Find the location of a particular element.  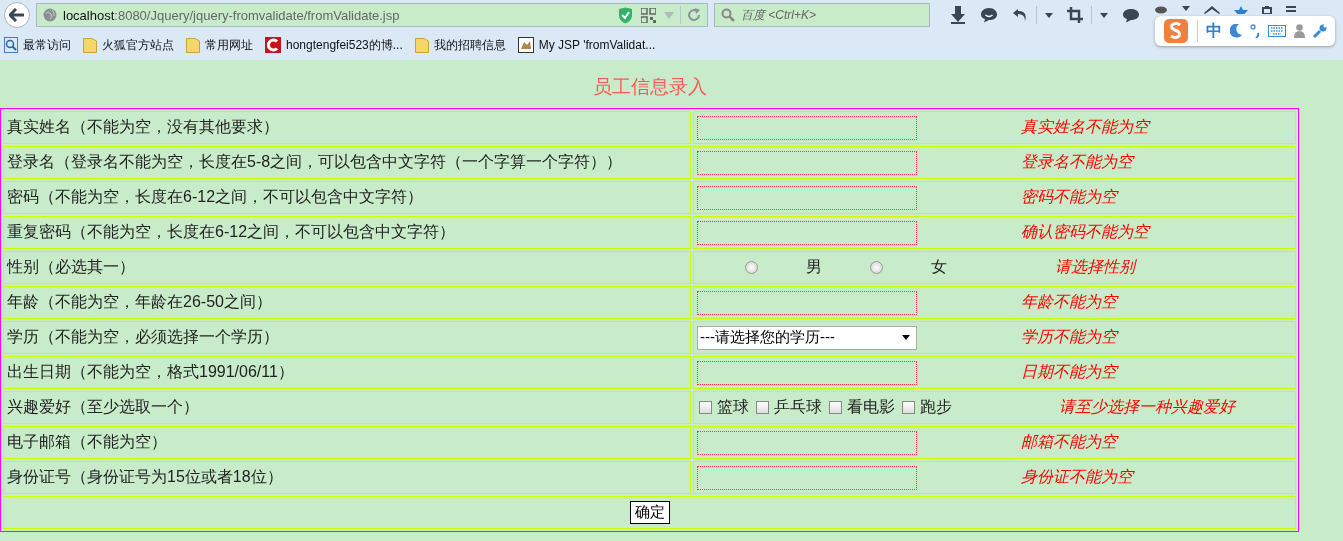

error-message: 真实姓名不能为空 is located at coordinates (1085, 127).